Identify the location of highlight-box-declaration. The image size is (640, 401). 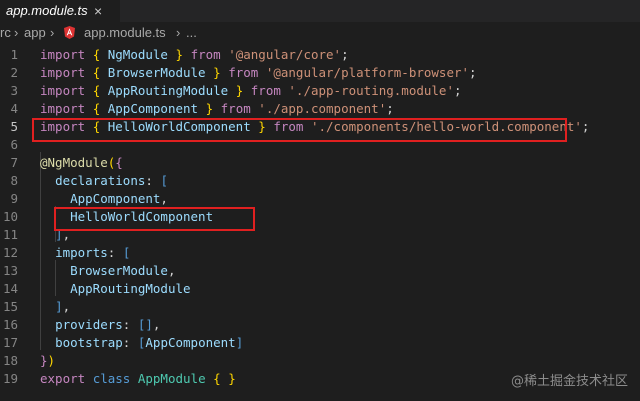
(154, 219).